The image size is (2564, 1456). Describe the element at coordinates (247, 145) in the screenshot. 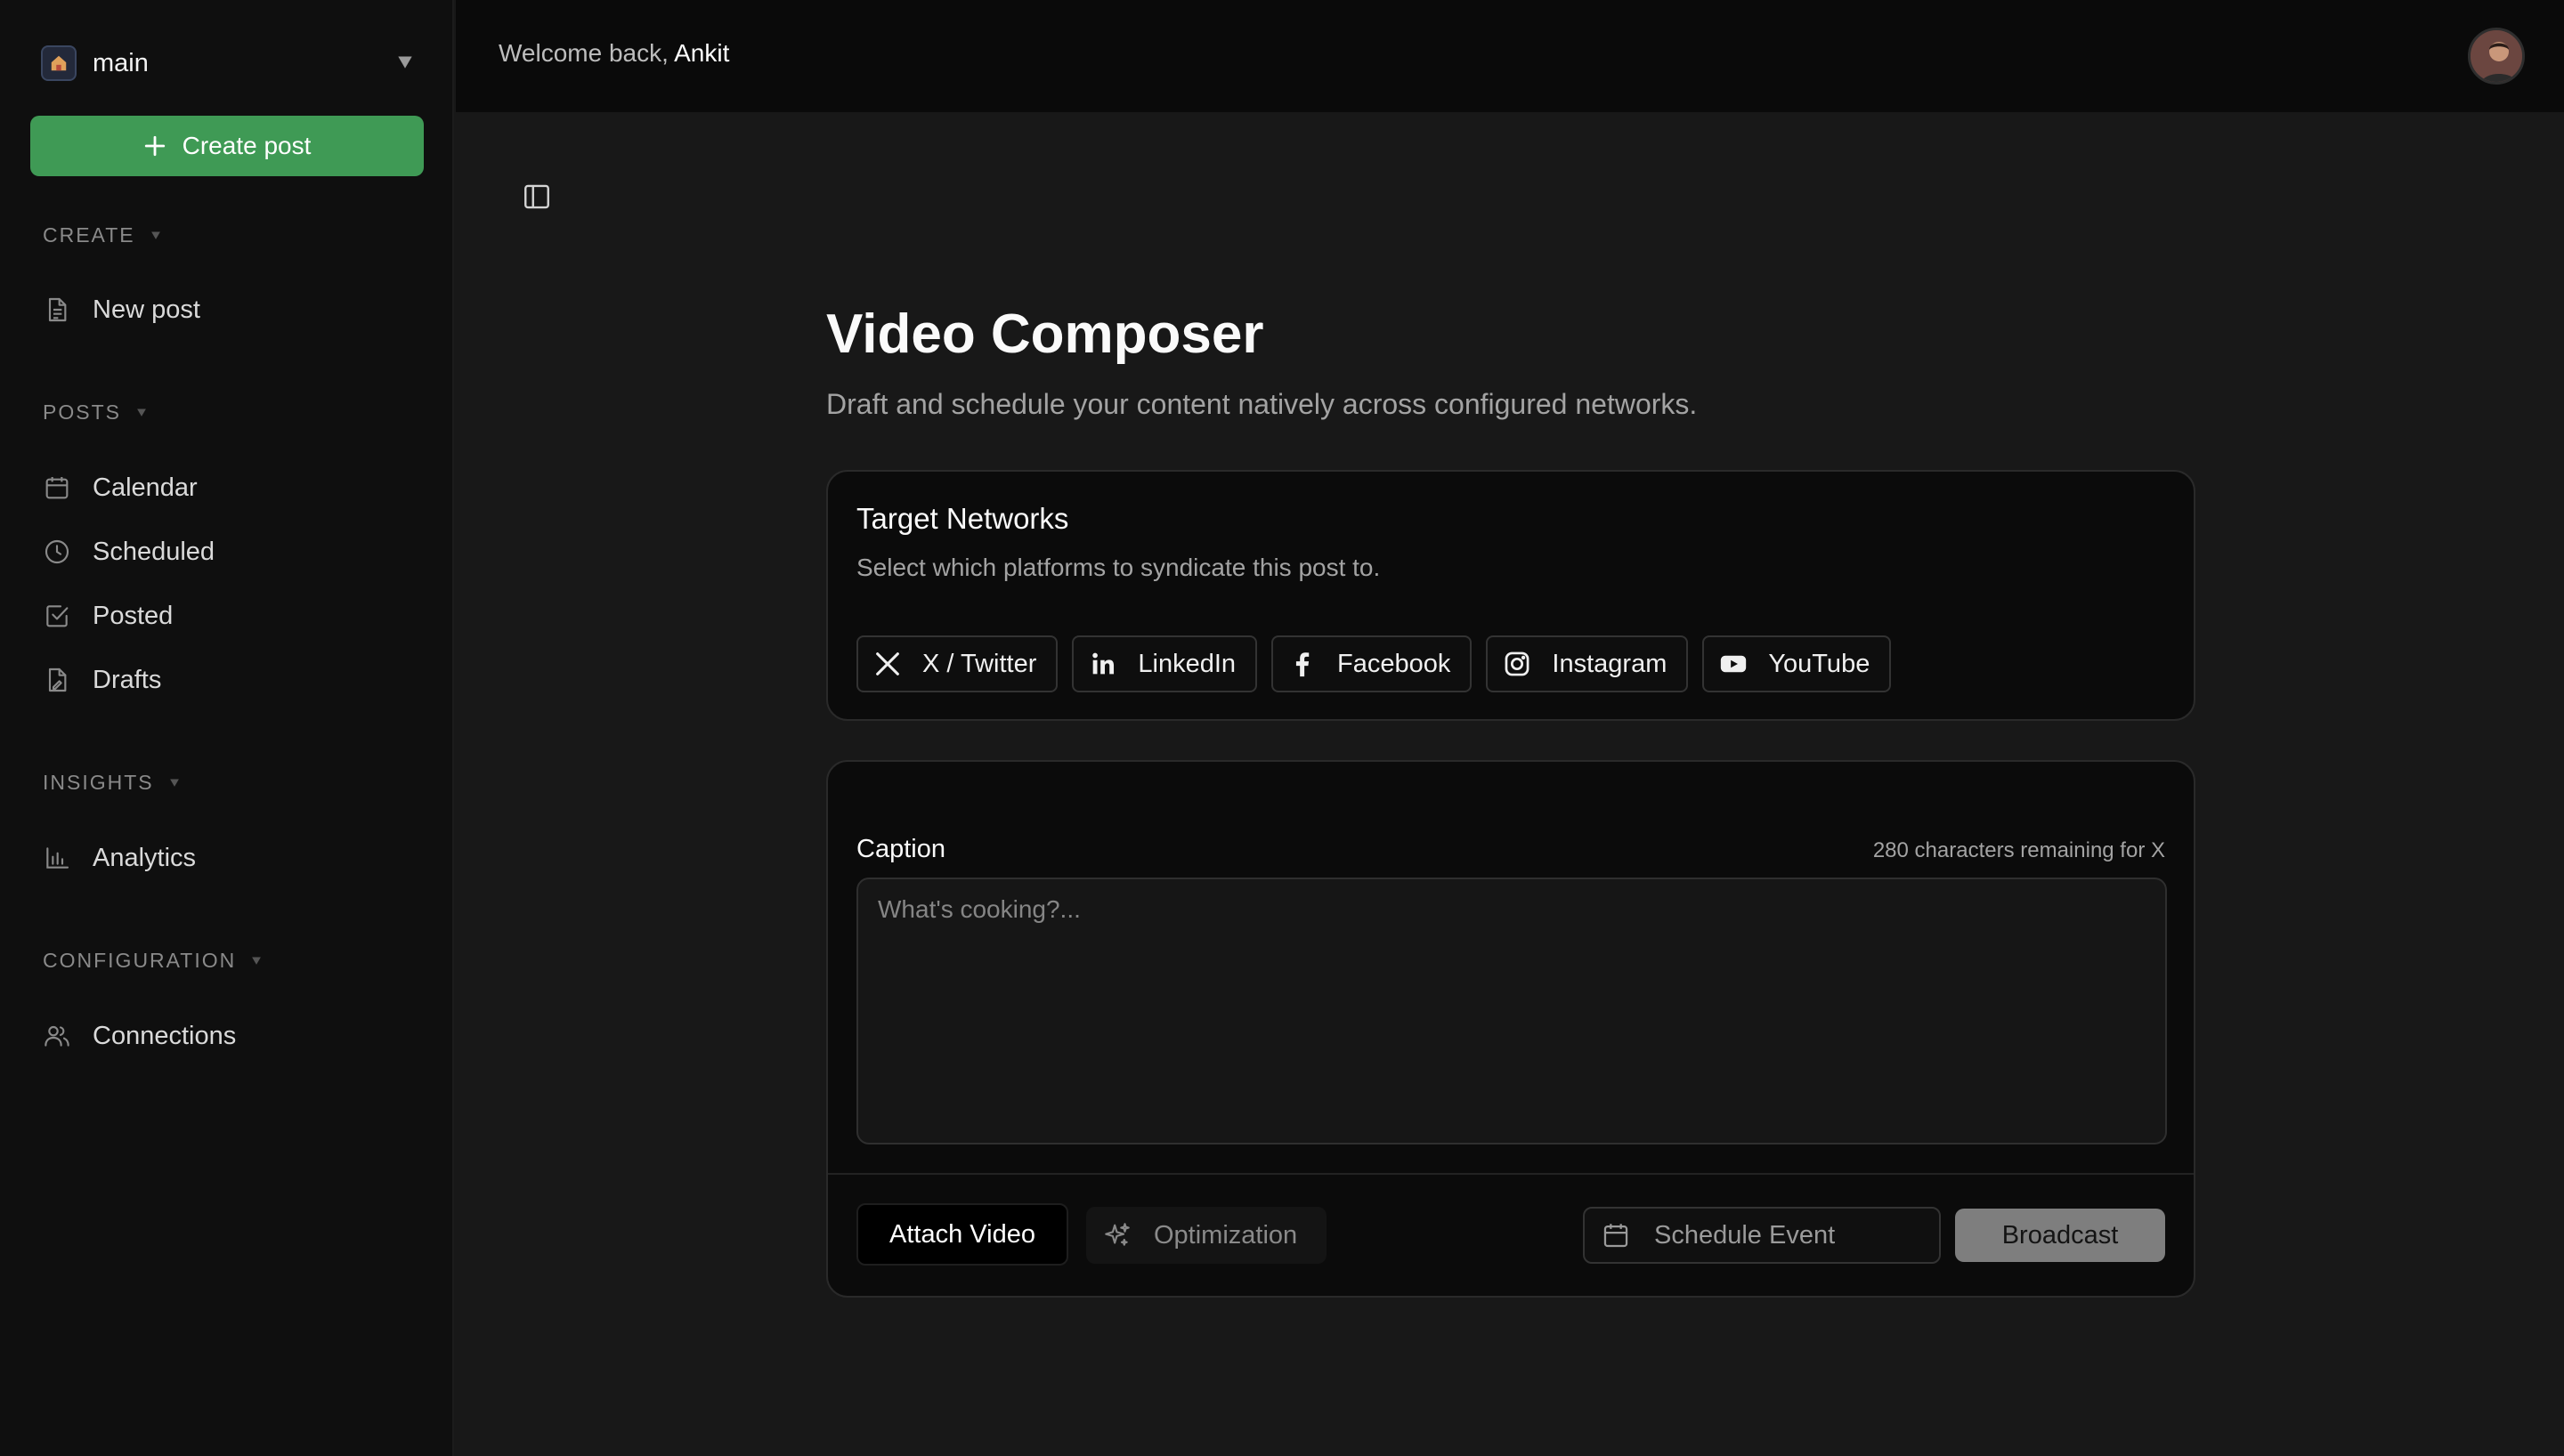

I see `create-post-label: Create post` at that location.